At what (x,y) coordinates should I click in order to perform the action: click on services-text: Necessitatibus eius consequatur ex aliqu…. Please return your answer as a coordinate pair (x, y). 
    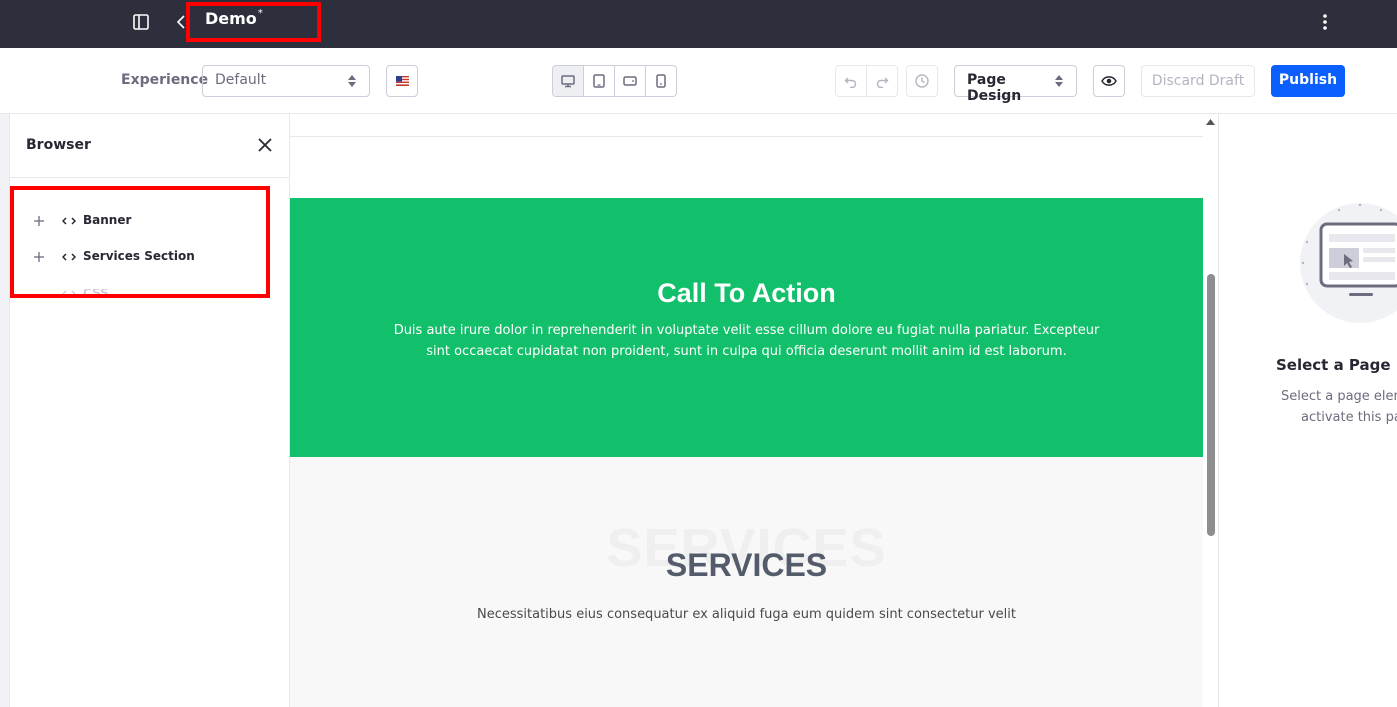
    Looking at the image, I should click on (746, 614).